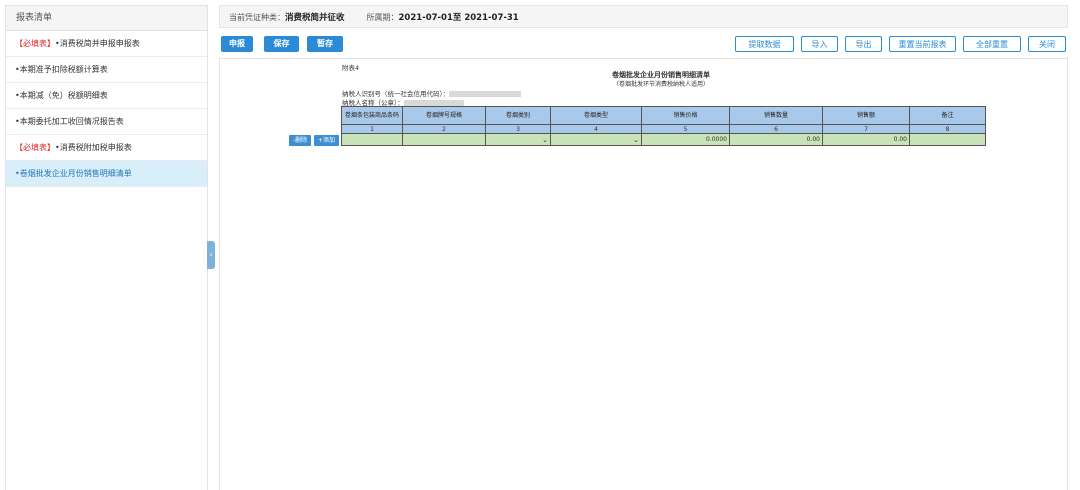 The image size is (1080, 490). Describe the element at coordinates (61, 95) in the screenshot. I see `sidebar-item-label: •本期减（免）税额明细表` at that location.